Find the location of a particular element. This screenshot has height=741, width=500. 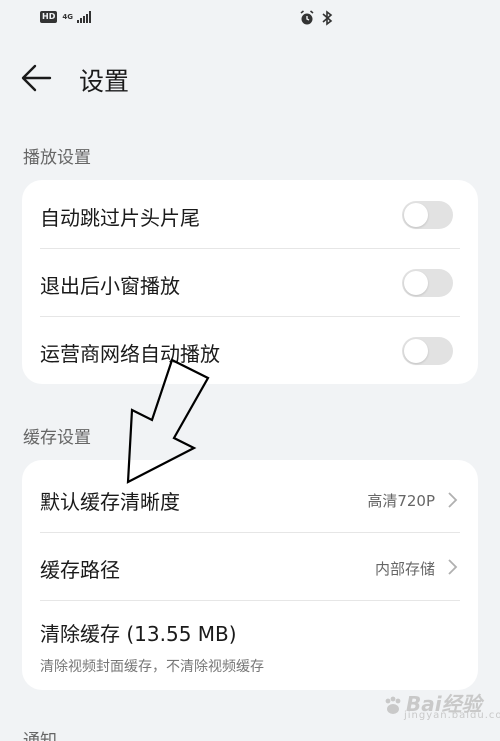

clear-cache-label: 清除缓存 (13.55 MB) is located at coordinates (138, 634).